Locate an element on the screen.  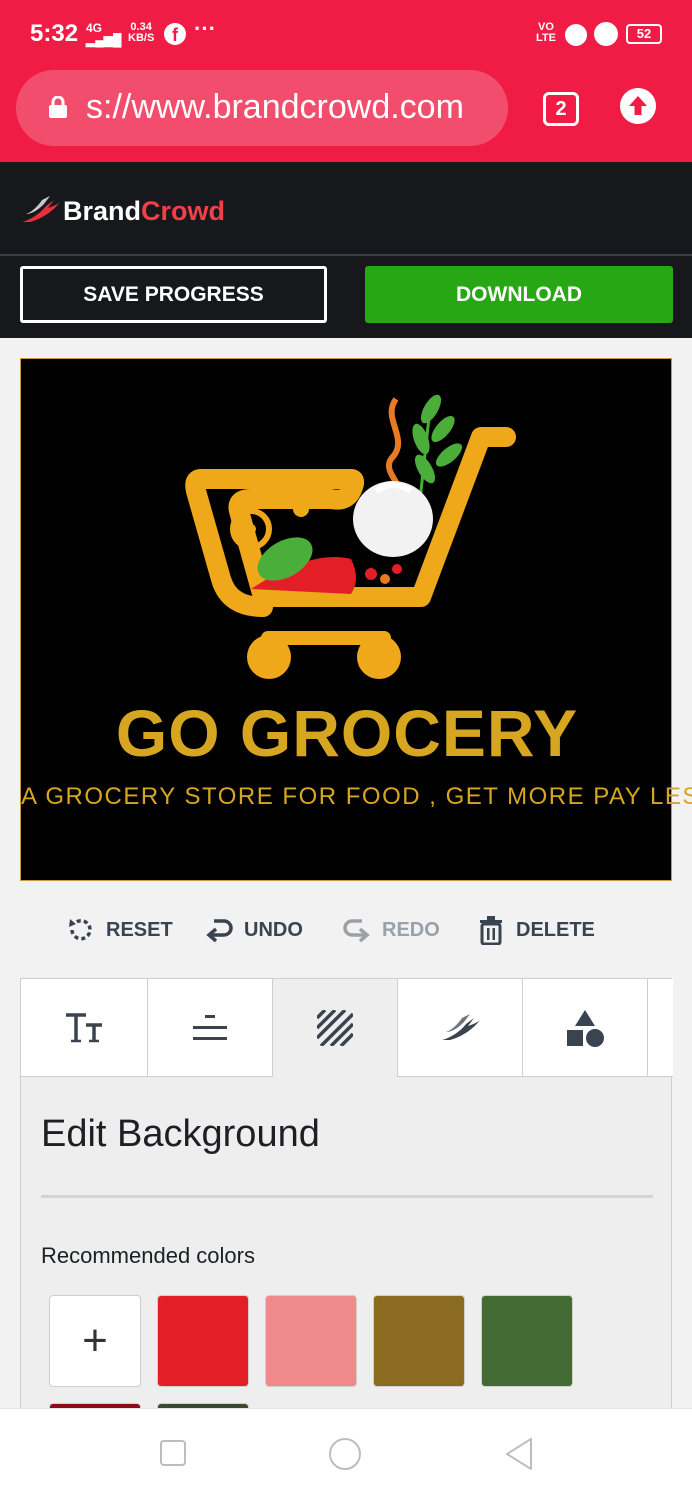
action-bar: SAVE PROGRESS DOWNLOAD is located at coordinates (346, 297).